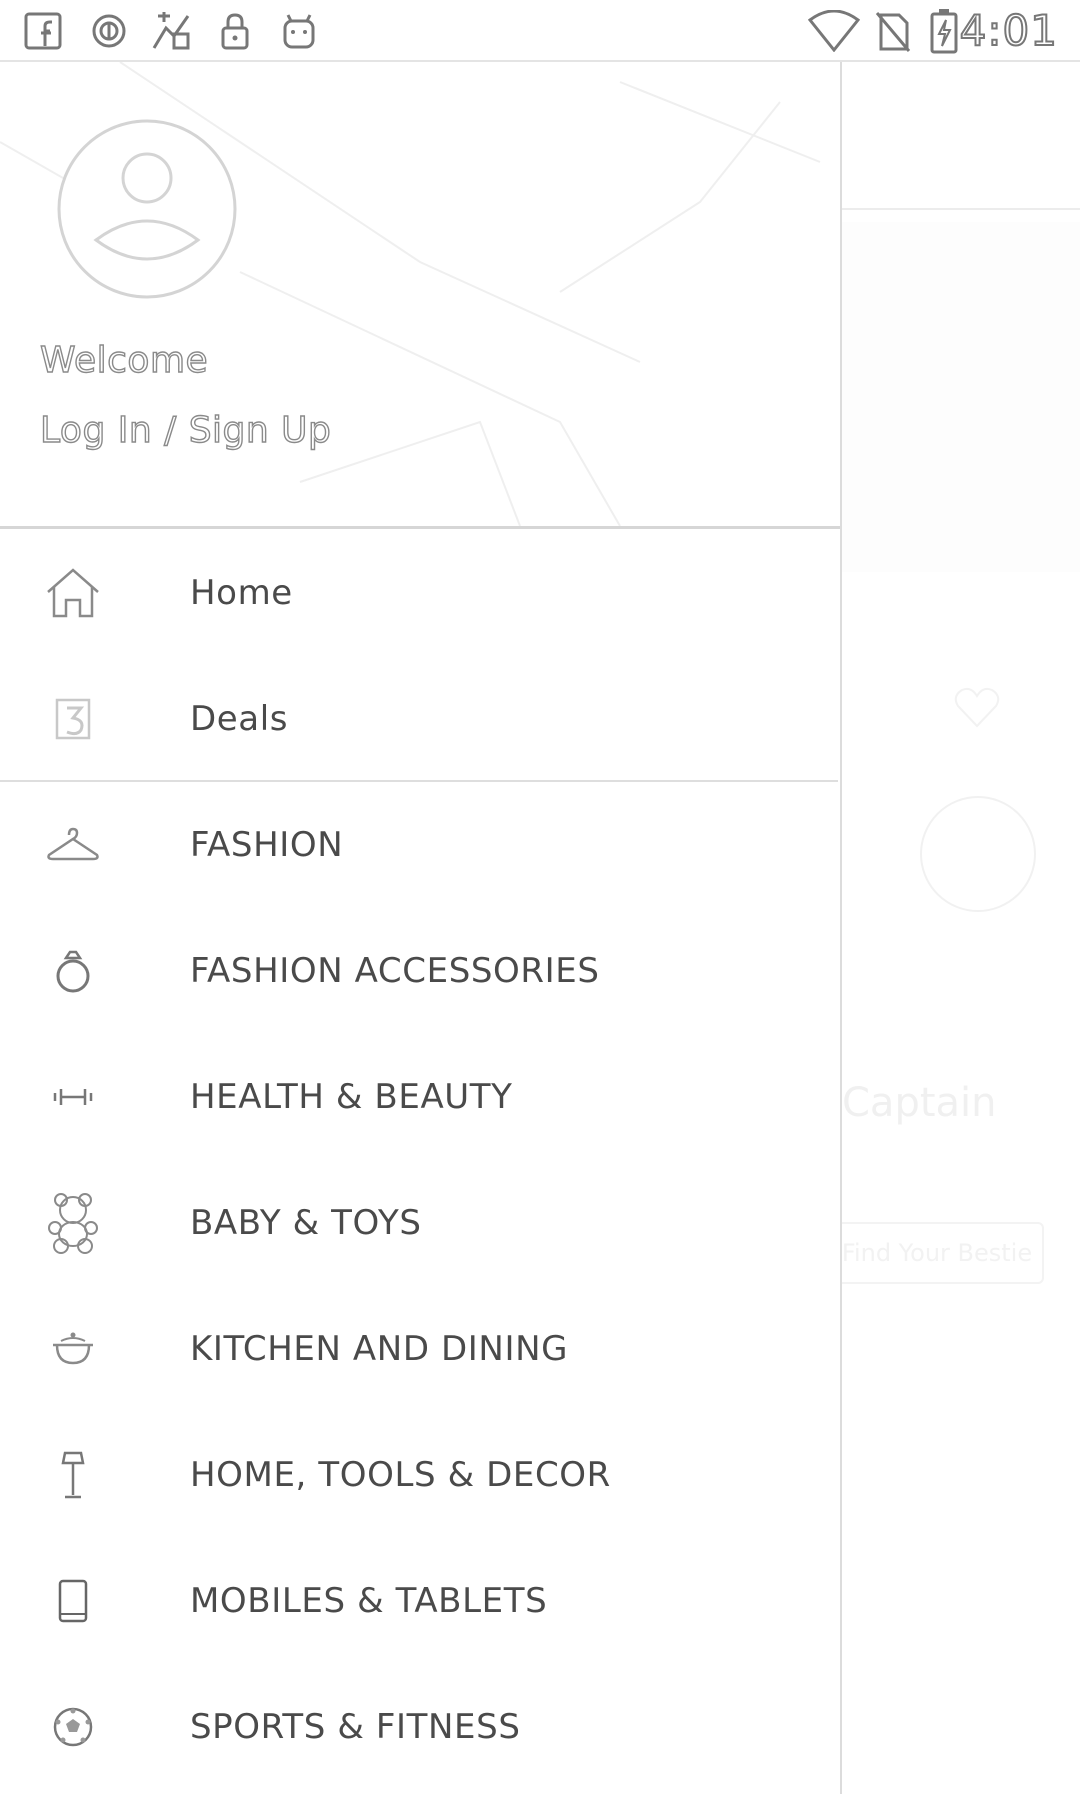 The width and height of the screenshot is (1080, 1794). Describe the element at coordinates (420, 593) in the screenshot. I see `menu-item-home: Home` at that location.